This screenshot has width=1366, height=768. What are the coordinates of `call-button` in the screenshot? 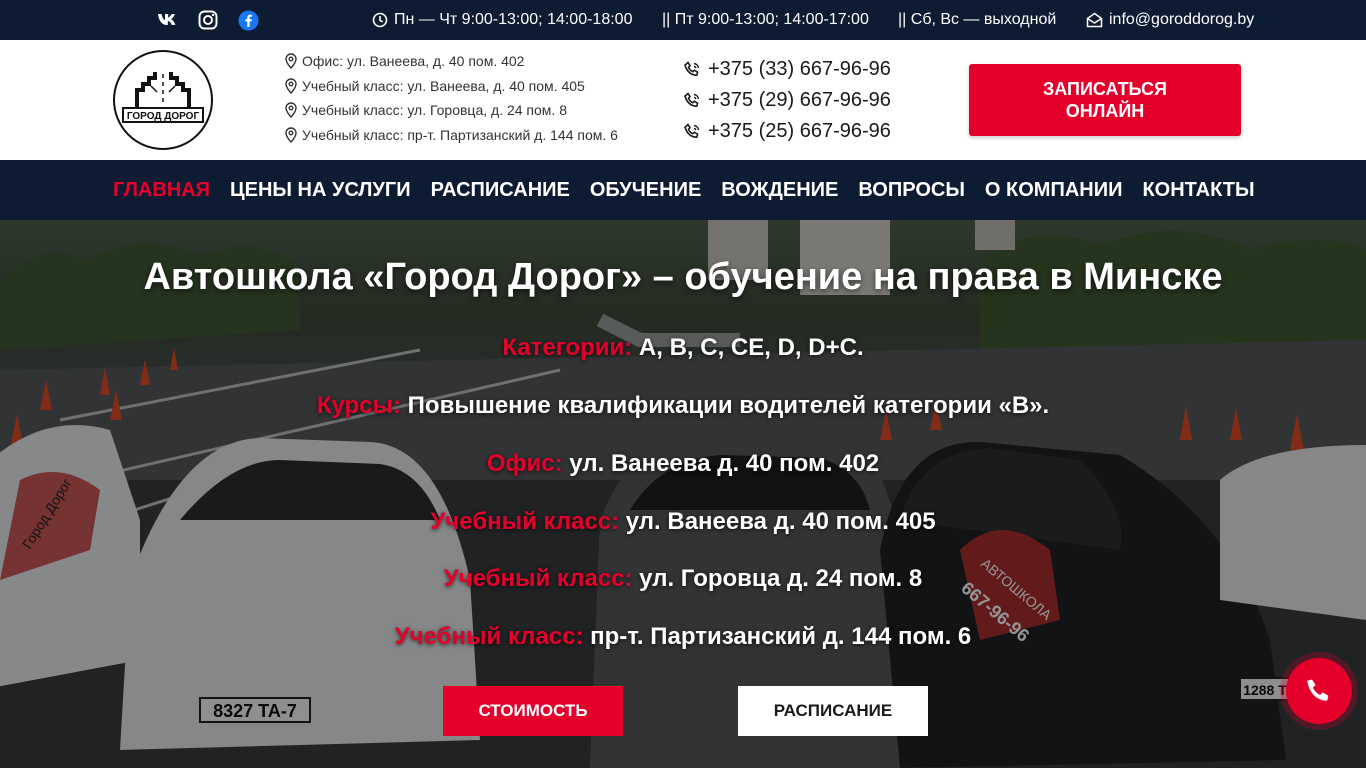 It's located at (1319, 691).